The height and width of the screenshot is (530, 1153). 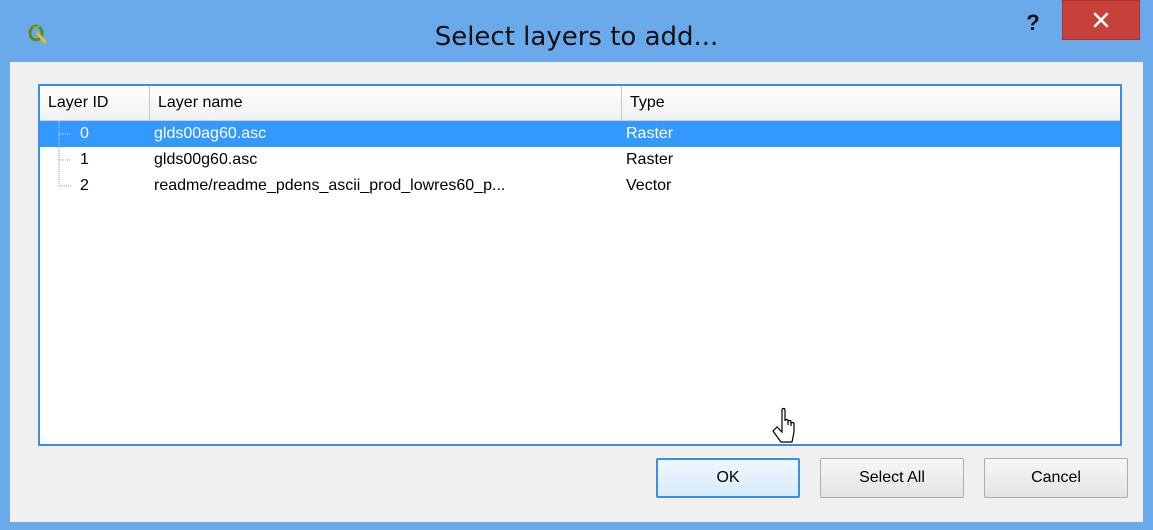 What do you see at coordinates (580, 160) in the screenshot?
I see `table-row-1: 1 glds00g60.asc Raster` at bounding box center [580, 160].